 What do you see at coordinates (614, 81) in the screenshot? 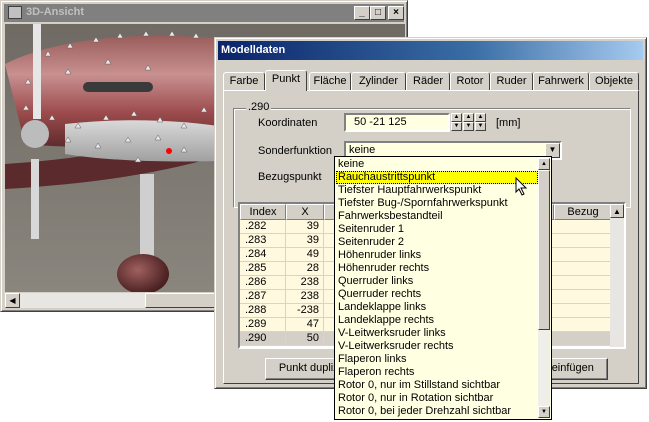
I see `tab-objekte: Objekte` at bounding box center [614, 81].